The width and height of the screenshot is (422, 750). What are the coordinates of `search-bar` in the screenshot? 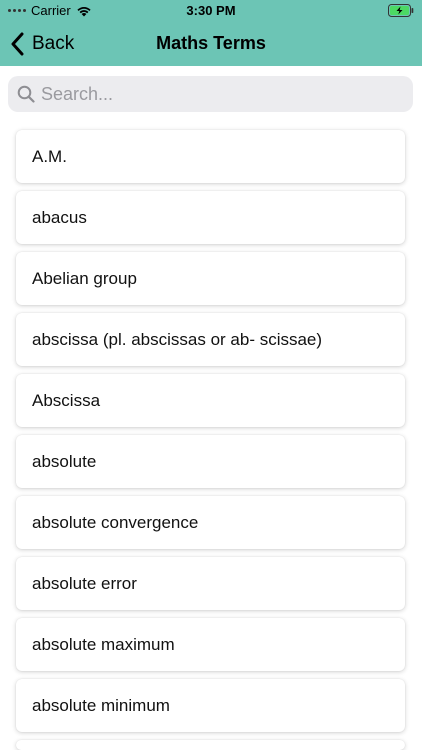 It's located at (210, 94).